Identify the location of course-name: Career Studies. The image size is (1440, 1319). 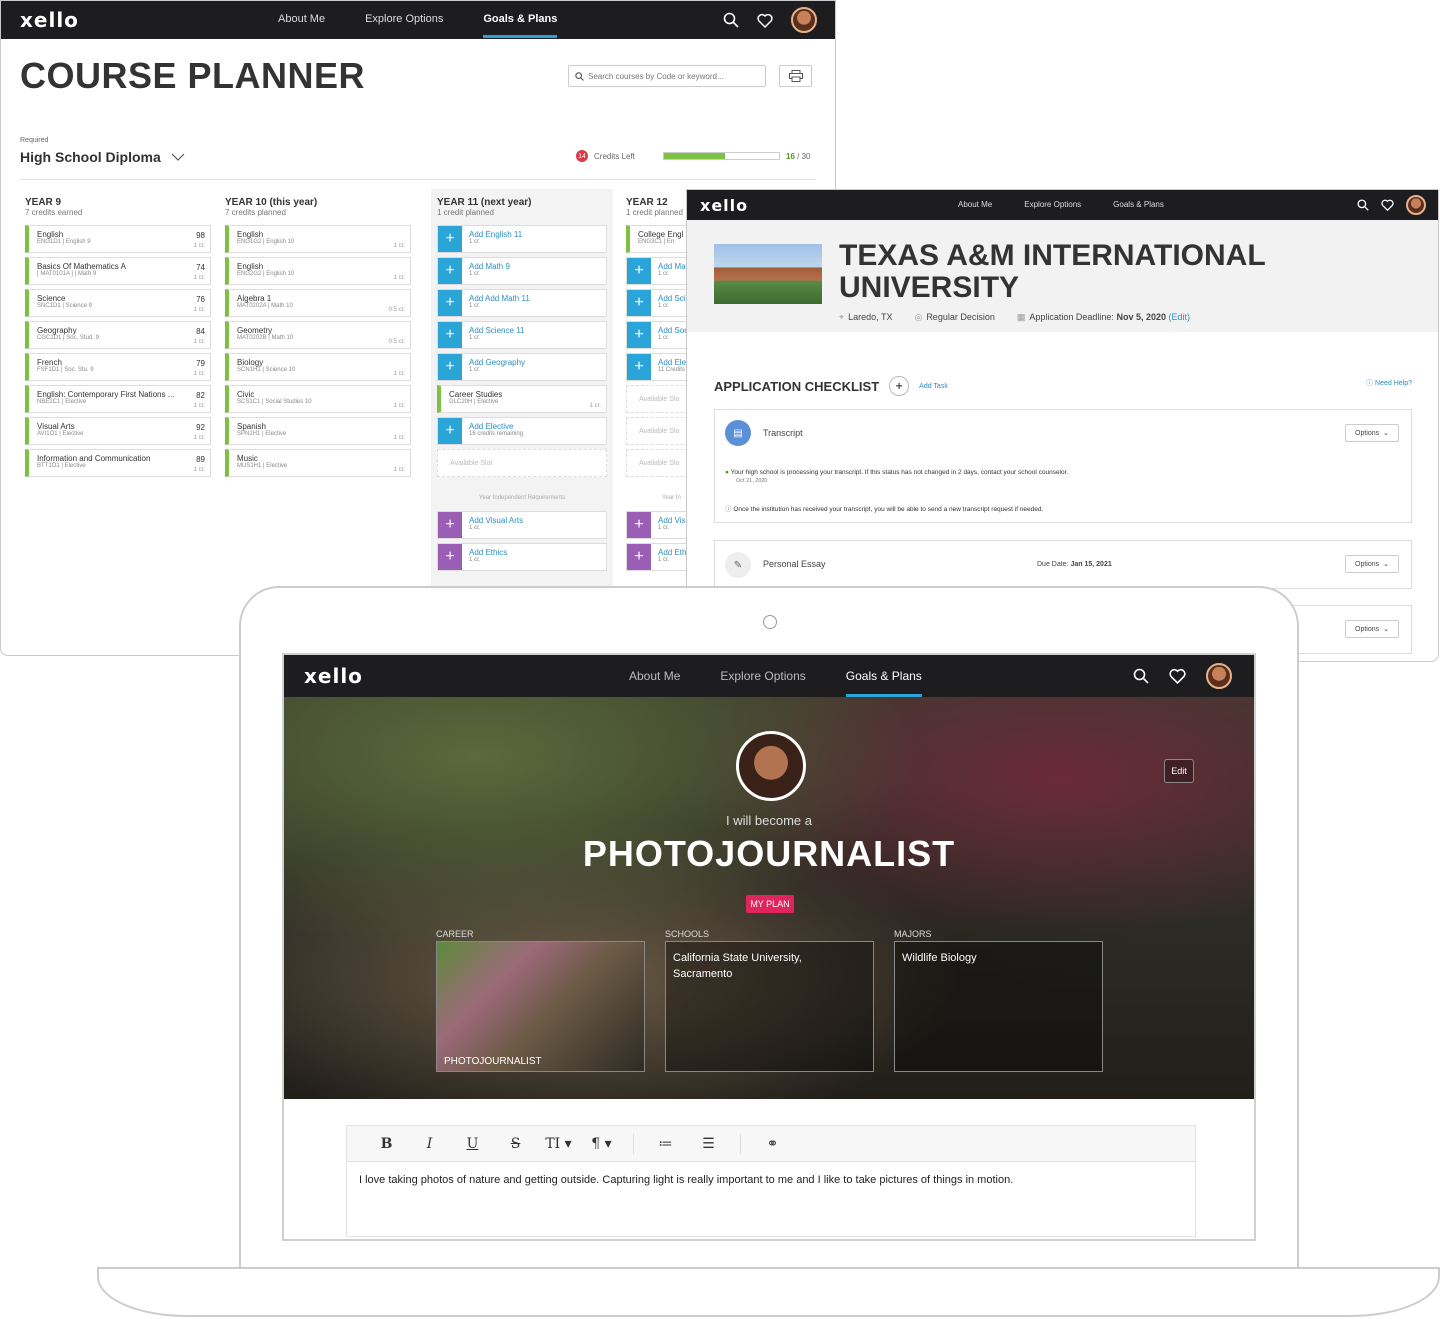
(476, 394).